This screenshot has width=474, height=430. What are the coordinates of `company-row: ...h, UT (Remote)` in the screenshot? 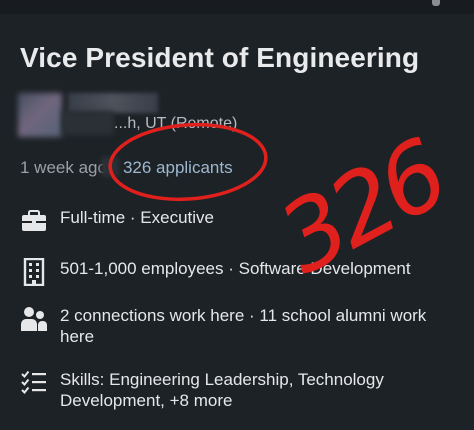 It's located at (133, 117).